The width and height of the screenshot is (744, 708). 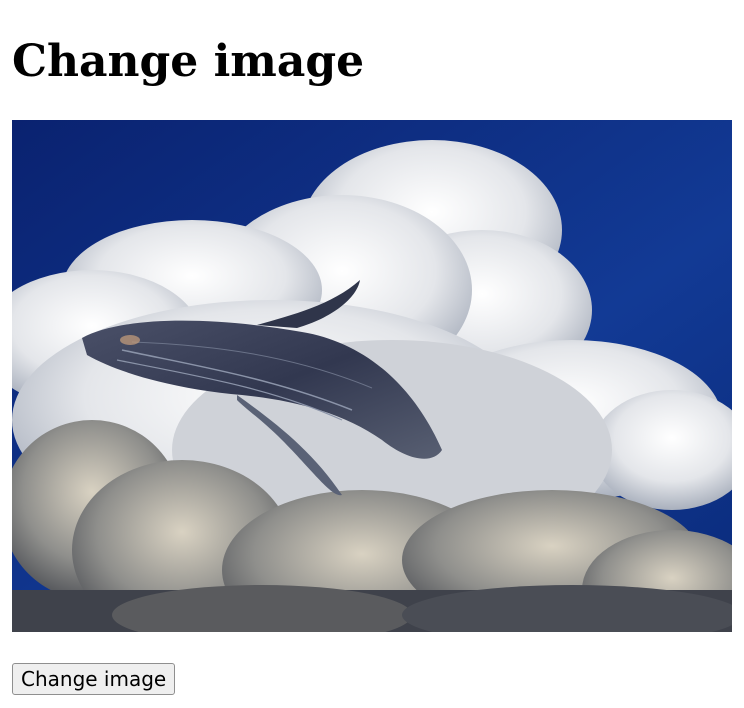 I want to click on change-image-button: Change image, so click(x=94, y=679).